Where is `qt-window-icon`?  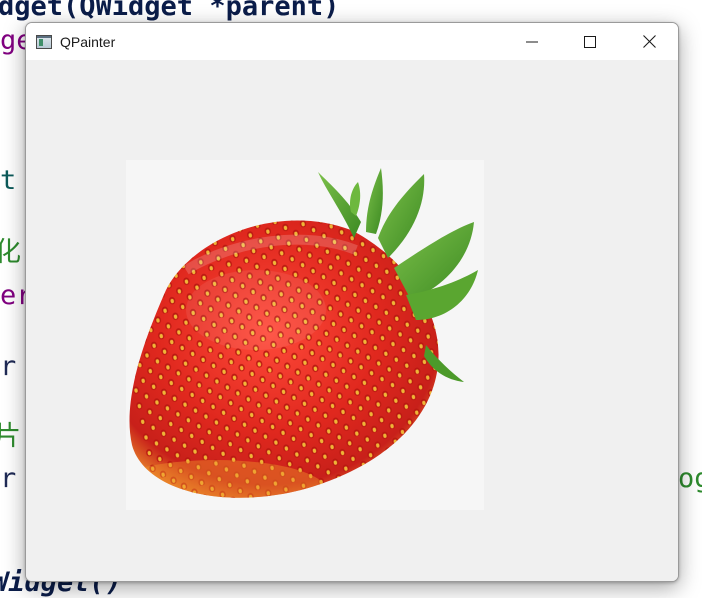 qt-window-icon is located at coordinates (44, 41).